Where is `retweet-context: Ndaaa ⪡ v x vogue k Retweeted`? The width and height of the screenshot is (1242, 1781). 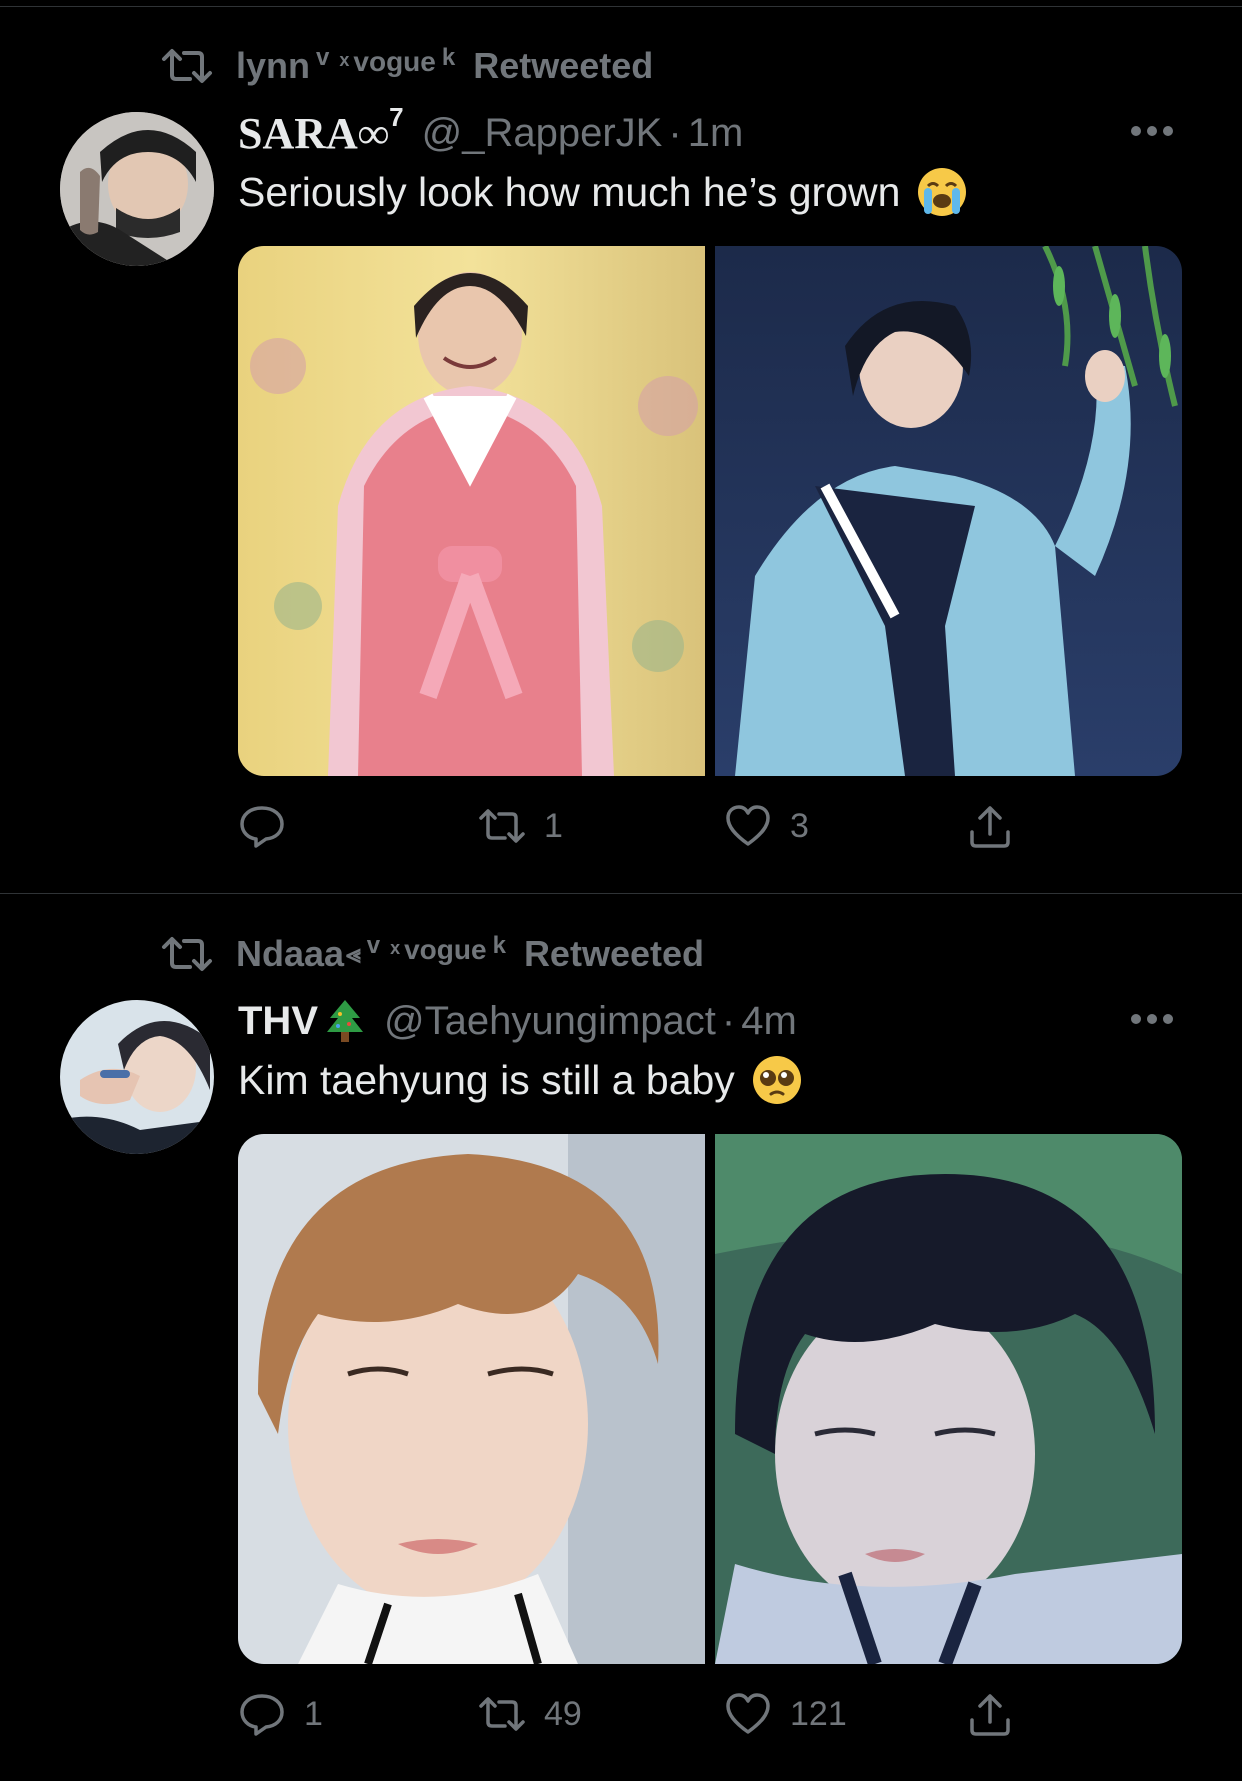
retweet-context: Ndaaa ⪡ v x vogue k Retweeted is located at coordinates (432, 954).